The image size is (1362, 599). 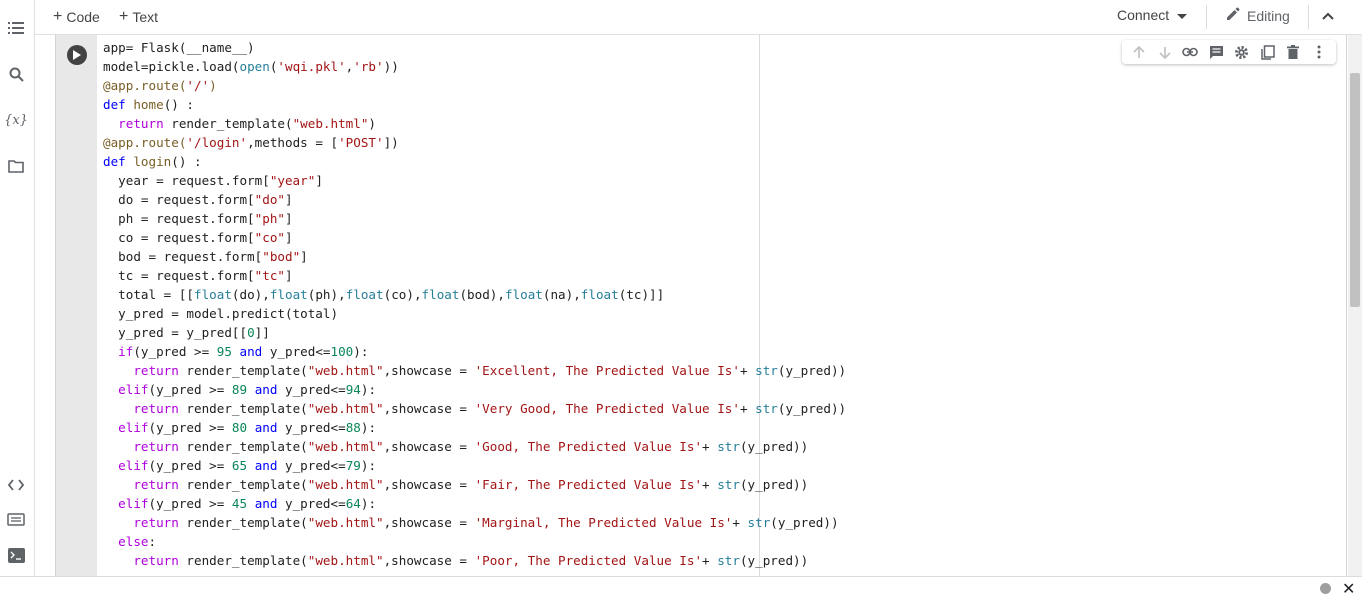 I want to click on mirror-cell-icon, so click(x=1268, y=52).